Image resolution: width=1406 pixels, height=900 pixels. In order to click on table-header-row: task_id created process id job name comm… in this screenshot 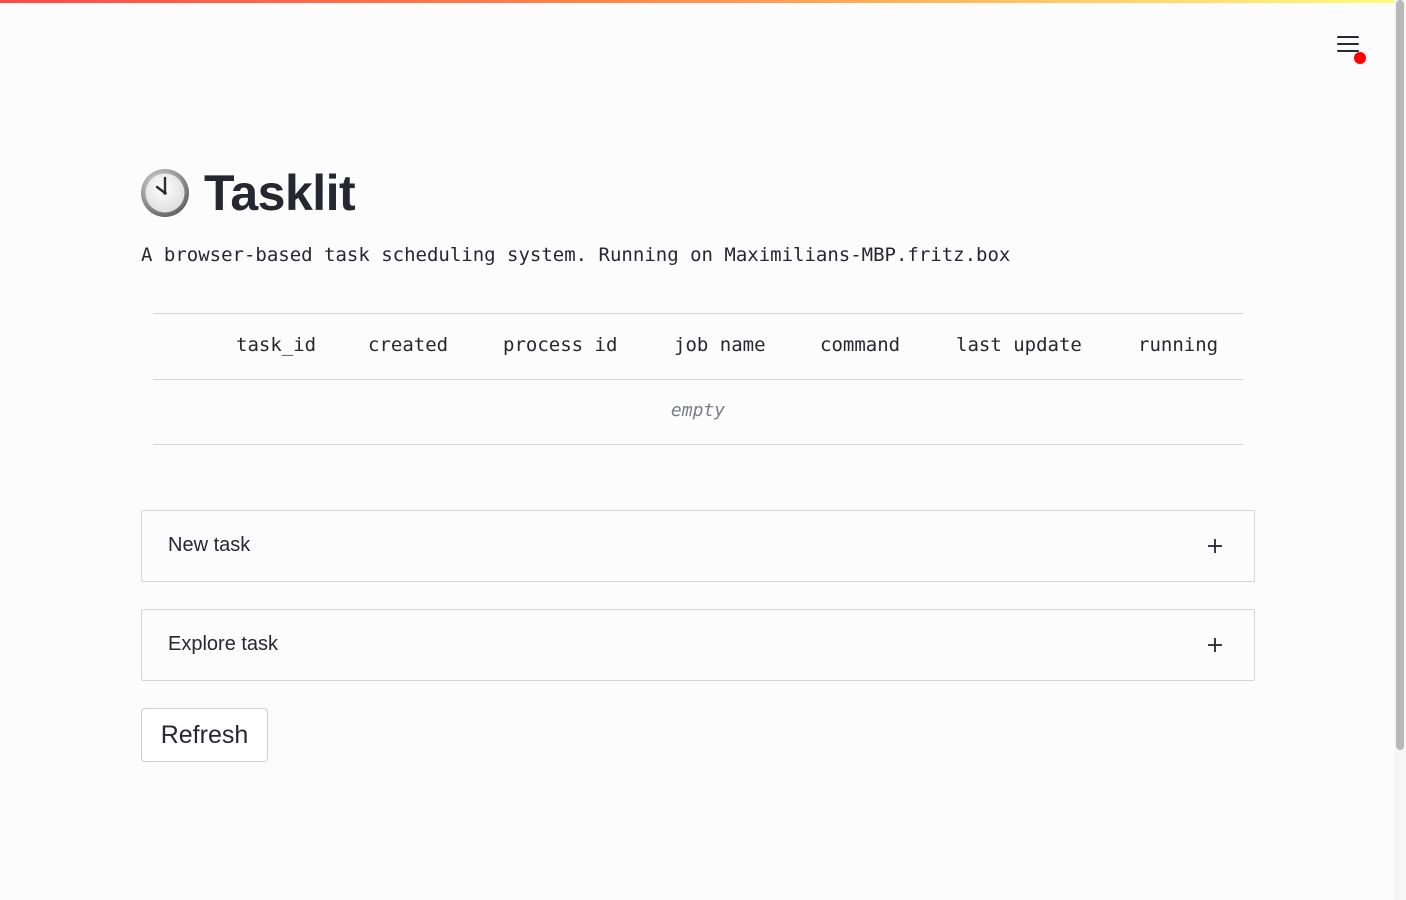, I will do `click(698, 347)`.